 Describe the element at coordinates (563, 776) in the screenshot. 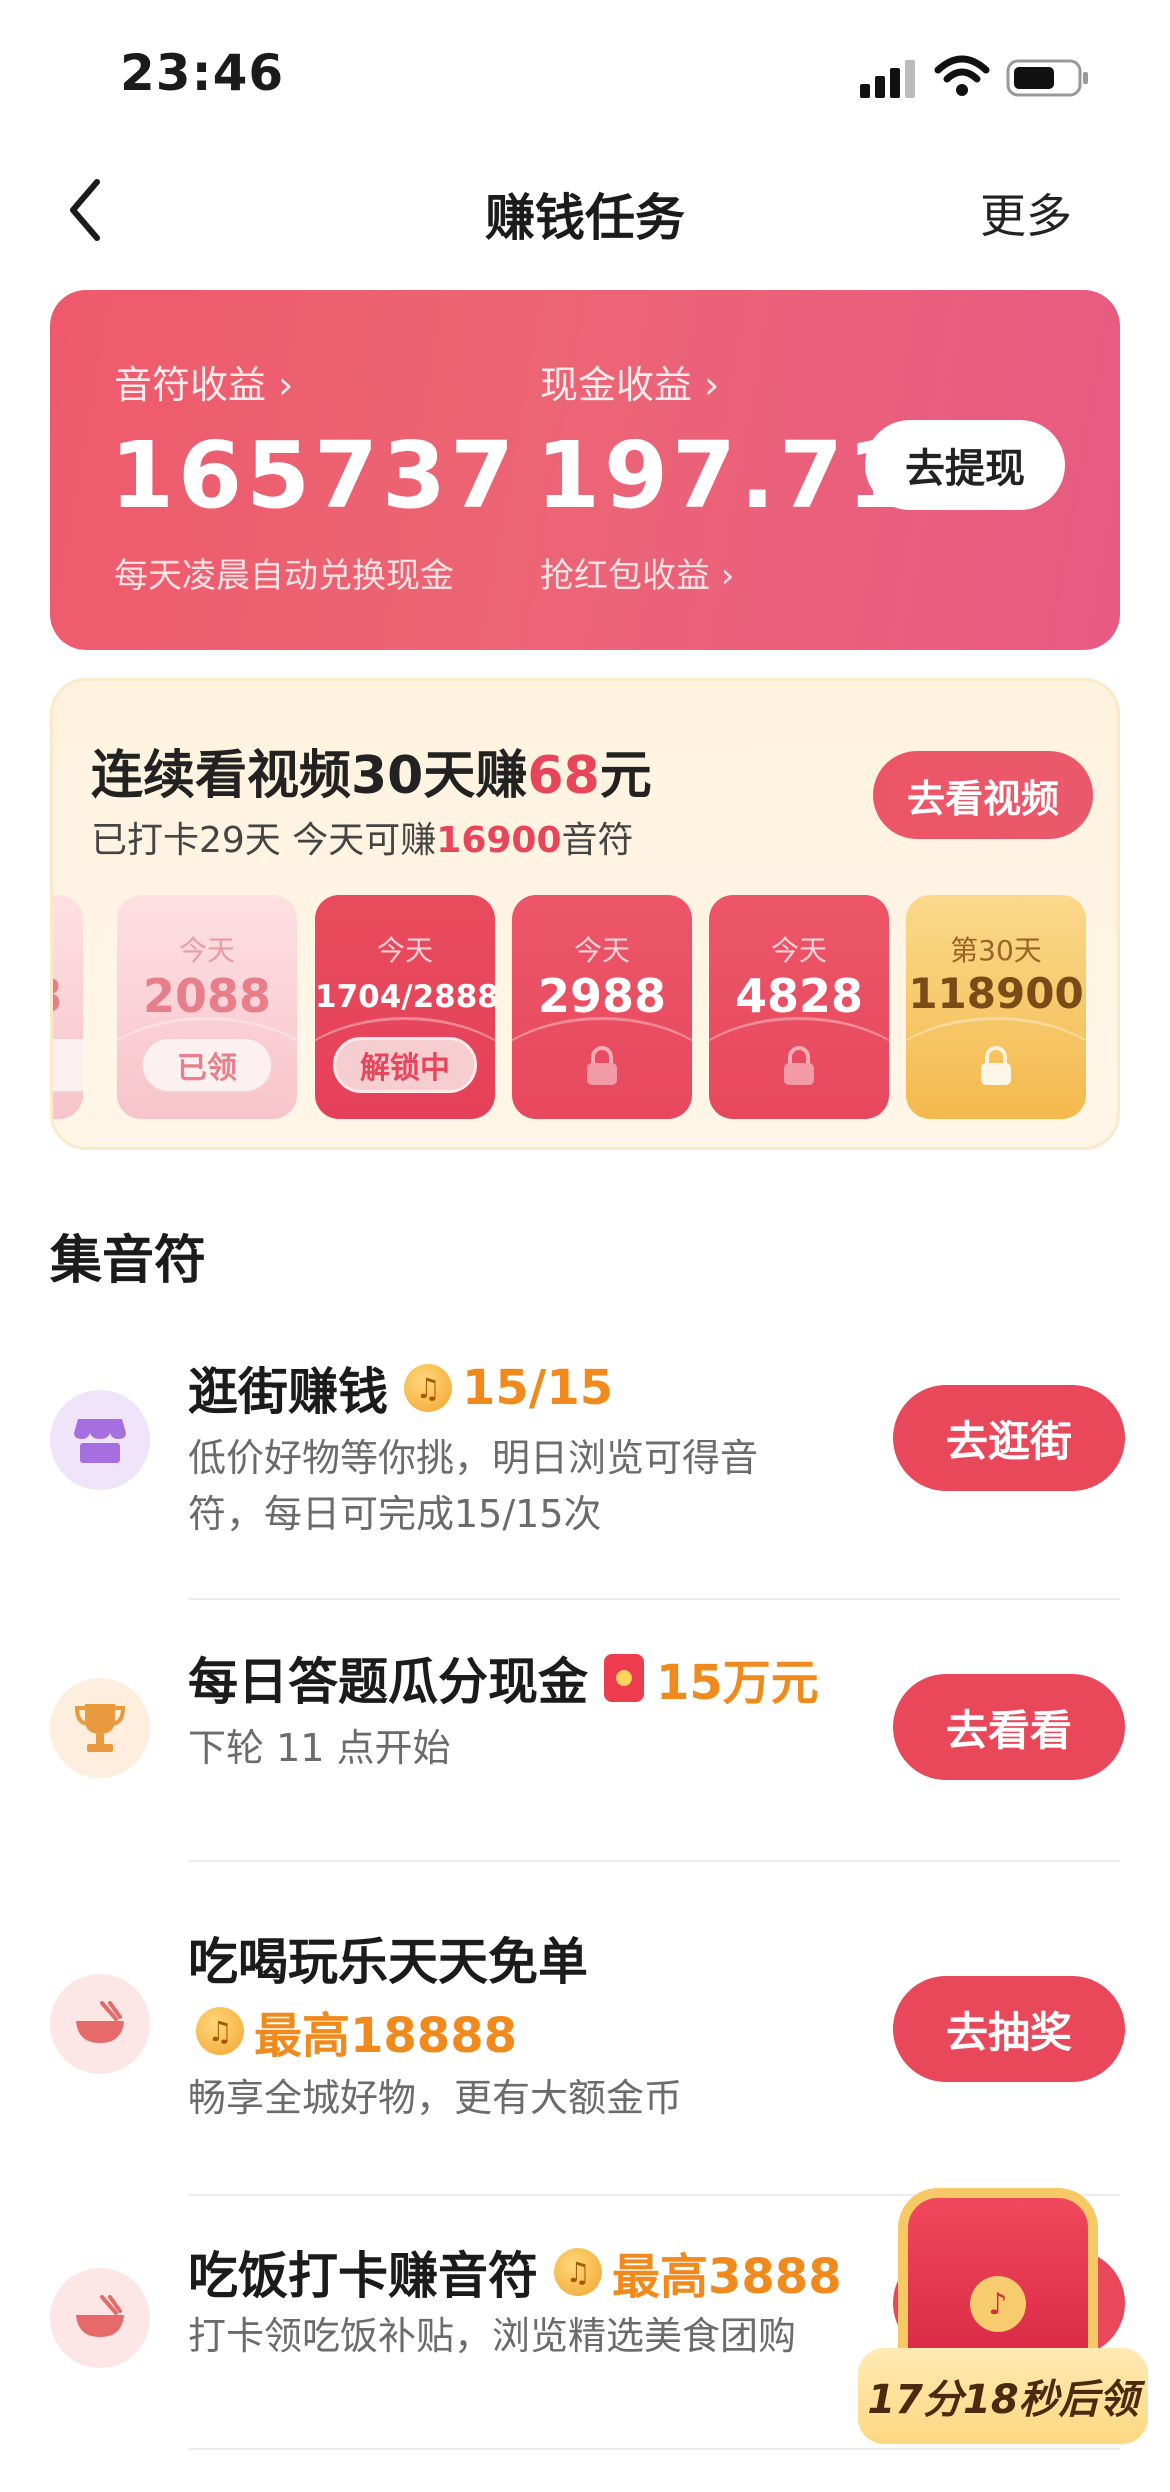

I see `checkin-title-amount: 68` at that location.